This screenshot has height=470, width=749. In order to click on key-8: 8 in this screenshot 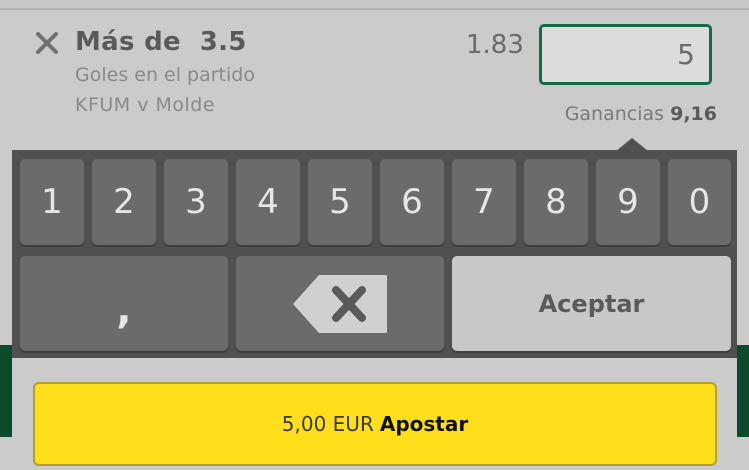, I will do `click(556, 202)`.